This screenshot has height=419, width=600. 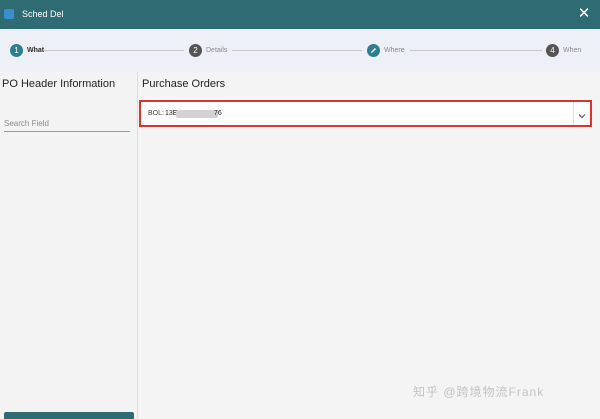 I want to click on step-when: 4 When, so click(x=563, y=50).